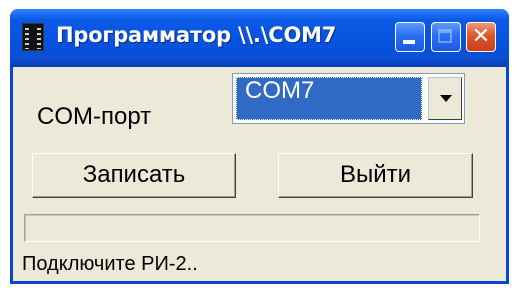  I want to click on maximize-icon, so click(445, 36).